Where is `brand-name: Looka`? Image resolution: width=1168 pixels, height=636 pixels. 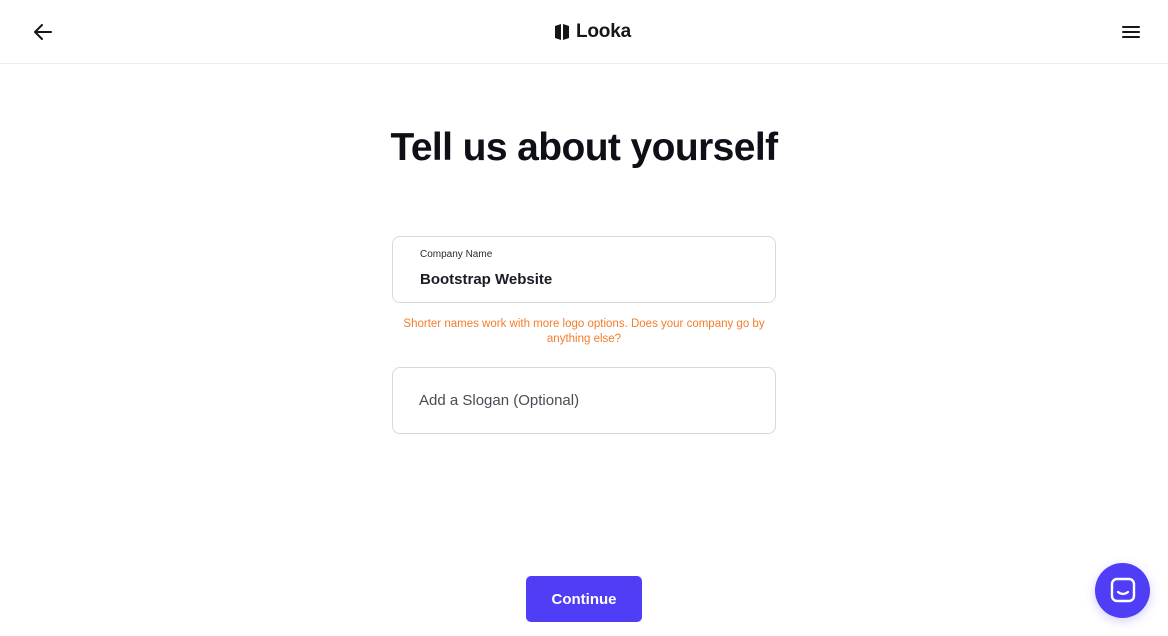 brand-name: Looka is located at coordinates (603, 31).